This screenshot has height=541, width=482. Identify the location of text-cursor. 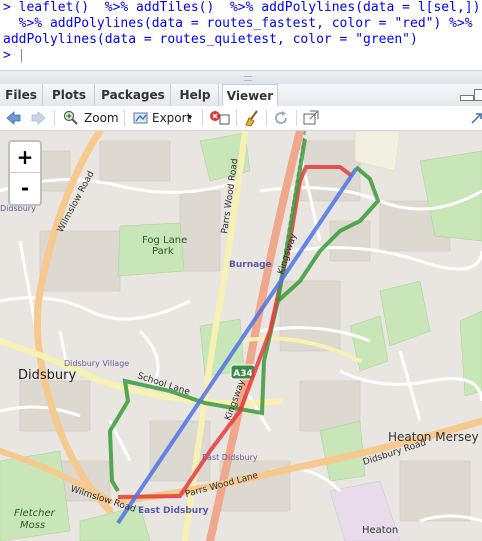
(21, 55).